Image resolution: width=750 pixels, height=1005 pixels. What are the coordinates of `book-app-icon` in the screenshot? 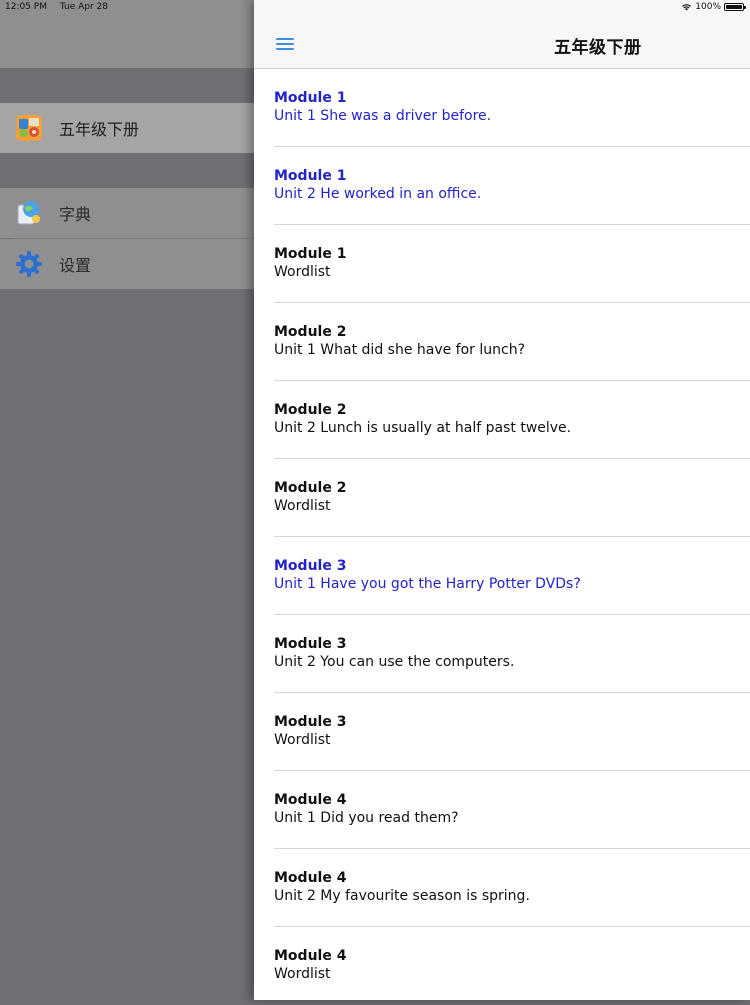 It's located at (29, 128).